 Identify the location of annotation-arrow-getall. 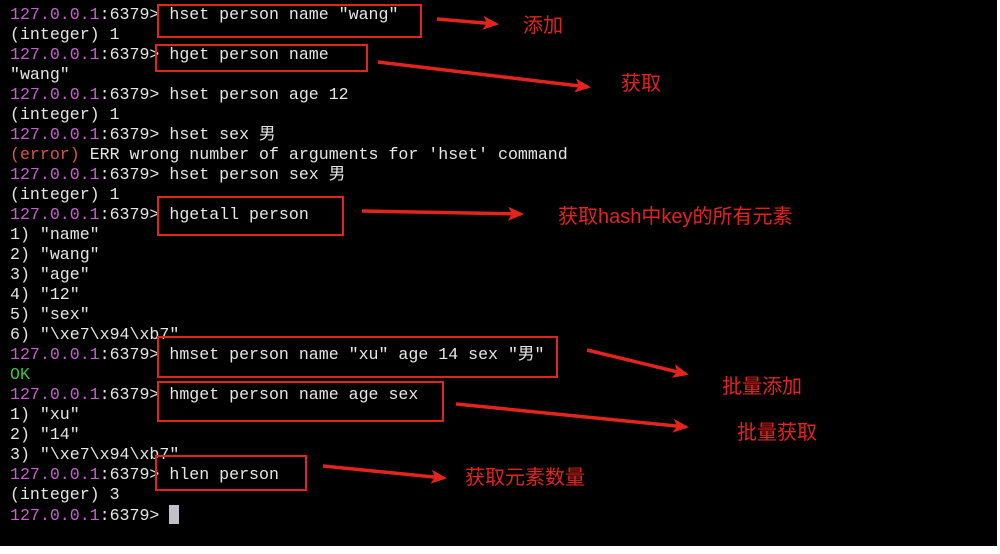
(442, 213).